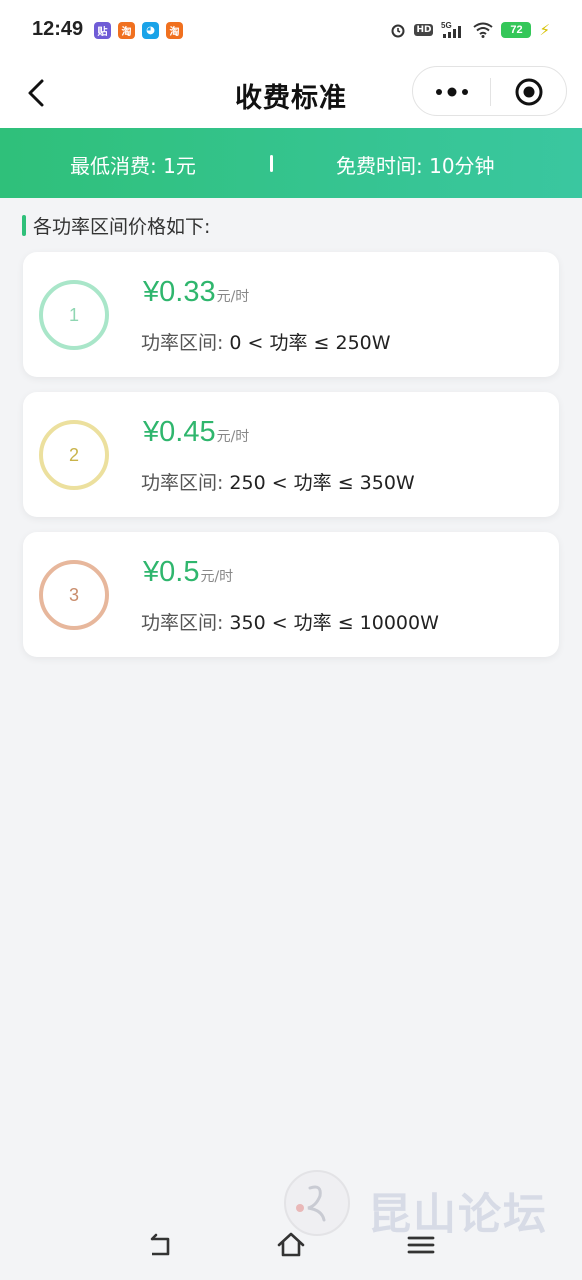  I want to click on system-navigation-bar, so click(291, 1246).